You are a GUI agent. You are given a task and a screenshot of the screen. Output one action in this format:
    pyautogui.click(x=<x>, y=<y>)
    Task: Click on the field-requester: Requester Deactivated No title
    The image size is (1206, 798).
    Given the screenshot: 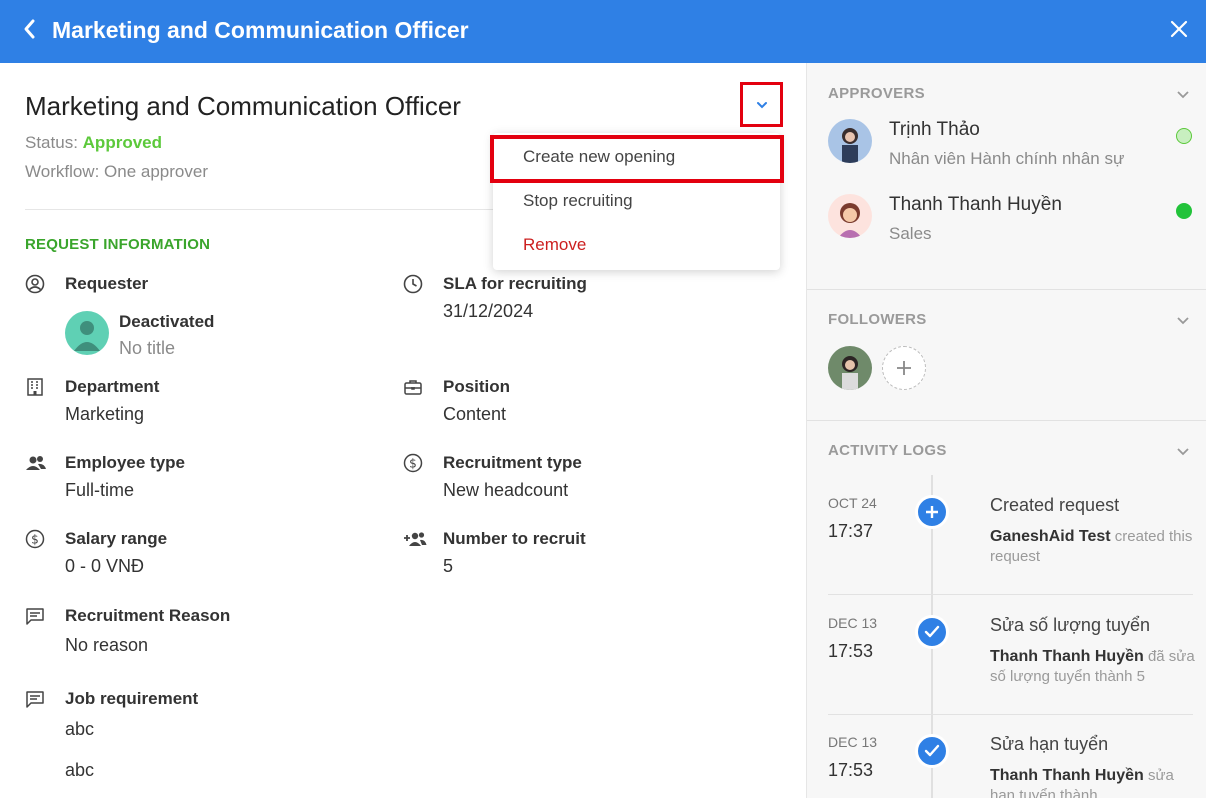 What is the action you would take?
    pyautogui.click(x=205, y=319)
    